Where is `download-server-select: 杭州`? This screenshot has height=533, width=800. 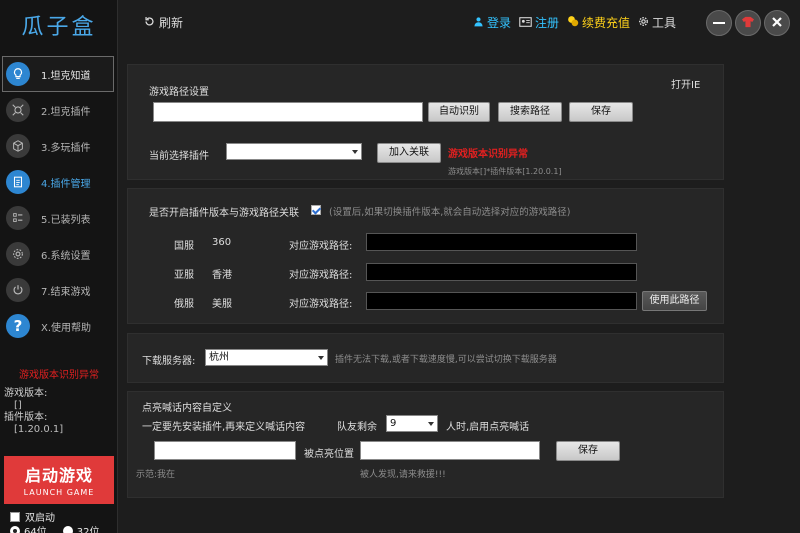
download-server-select: 杭州 is located at coordinates (266, 357).